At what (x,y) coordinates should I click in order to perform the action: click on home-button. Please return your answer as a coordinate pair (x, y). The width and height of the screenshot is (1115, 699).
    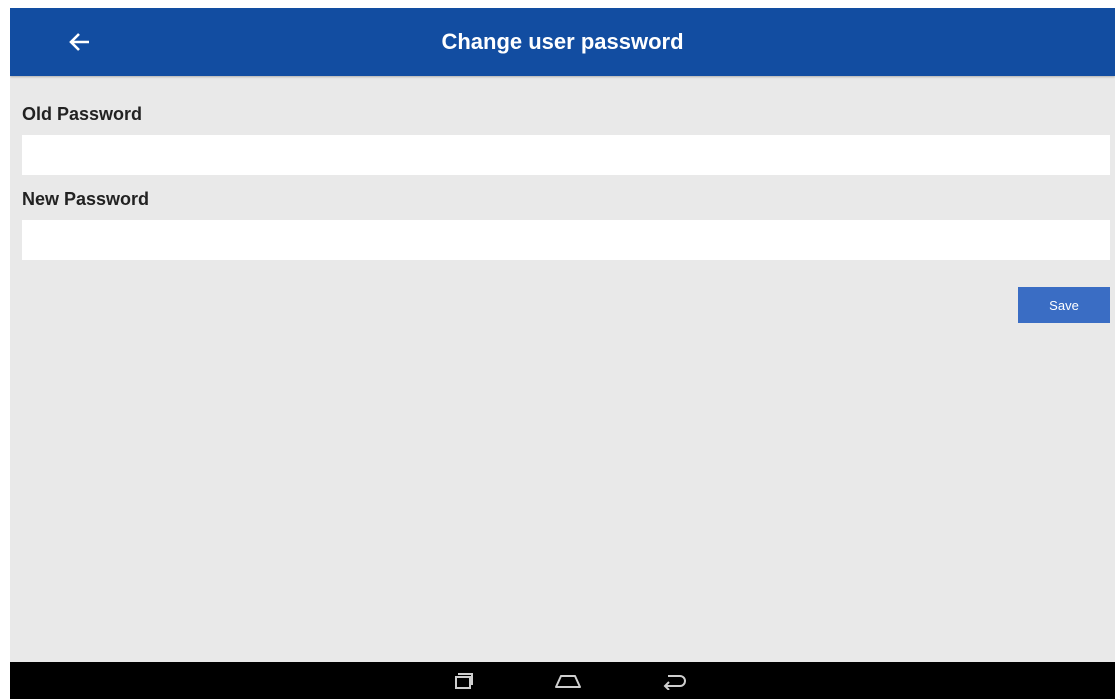
    Looking at the image, I should click on (568, 681).